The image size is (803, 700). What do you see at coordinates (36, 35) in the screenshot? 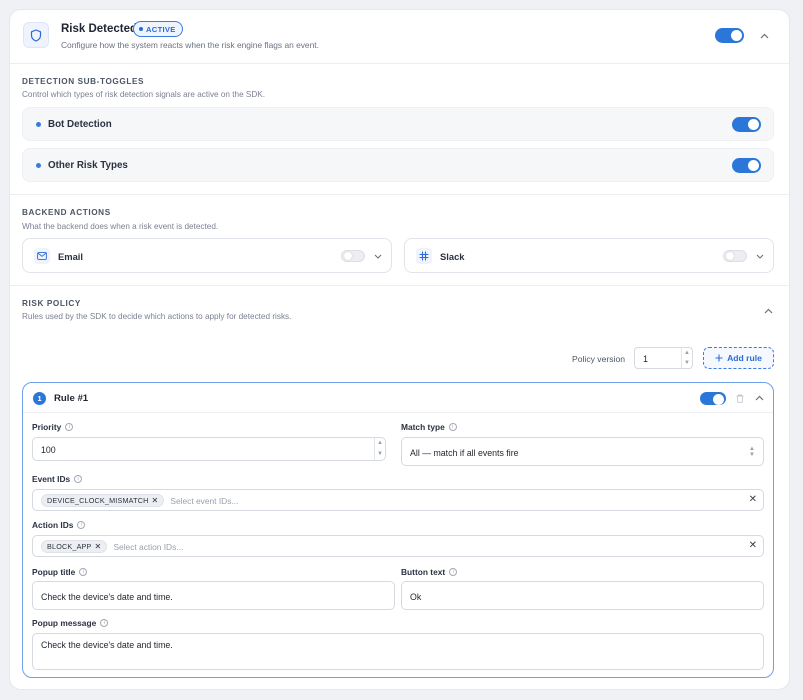
I see `shield-icon` at bounding box center [36, 35].